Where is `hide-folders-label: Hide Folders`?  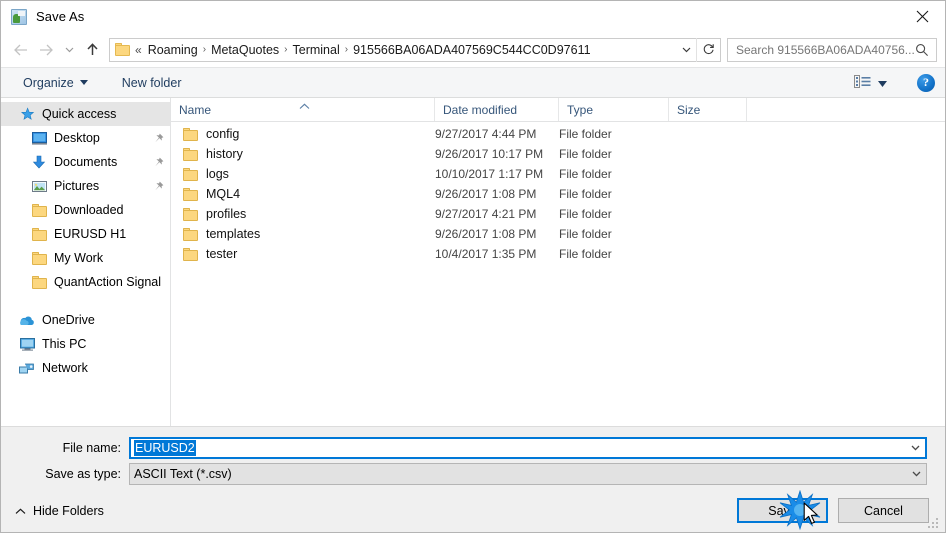 hide-folders-label: Hide Folders is located at coordinates (68, 510).